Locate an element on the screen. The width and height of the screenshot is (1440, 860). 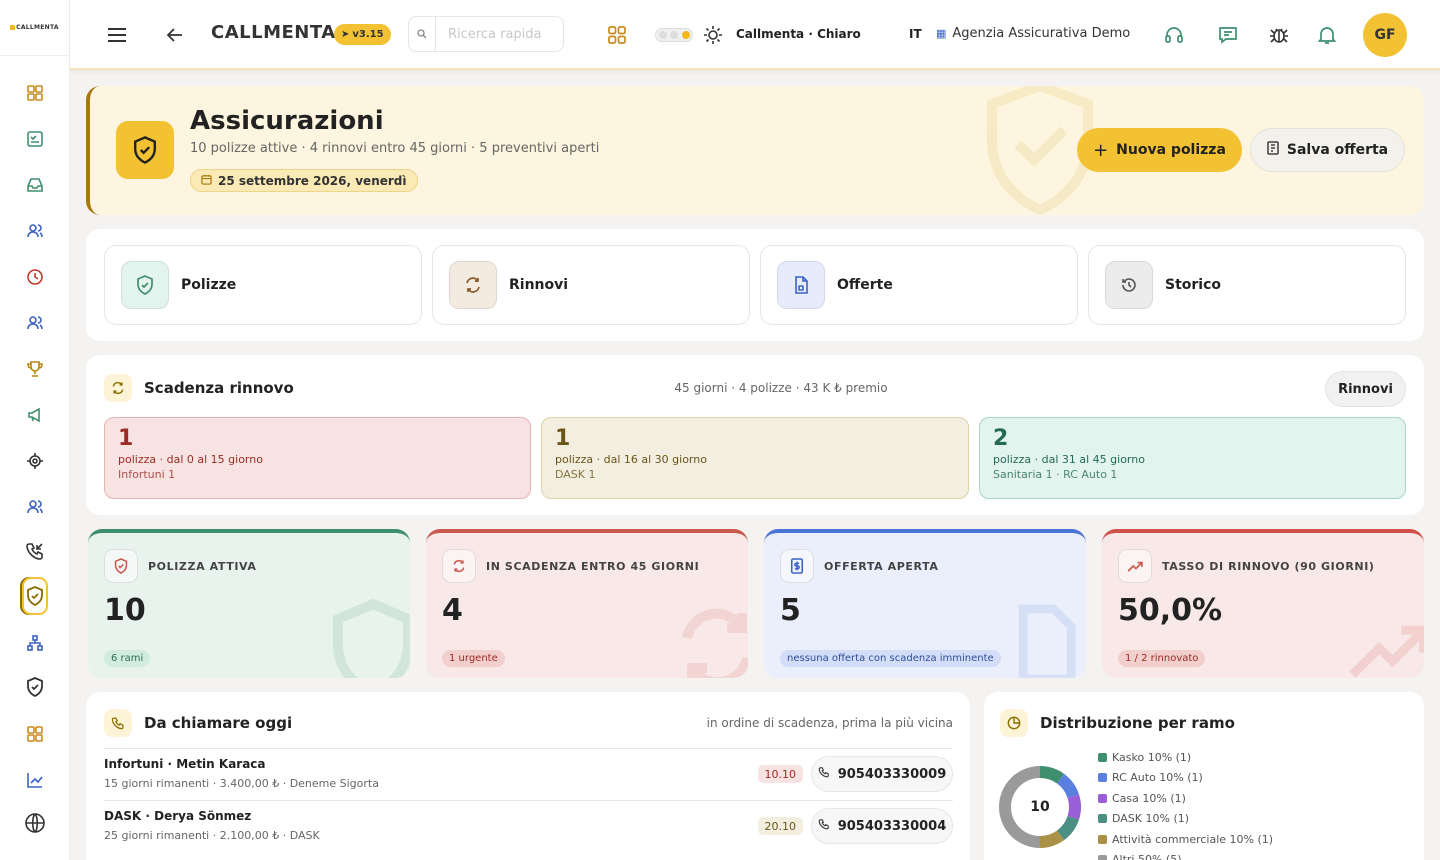
tab-storico: Storico is located at coordinates (1247, 285).